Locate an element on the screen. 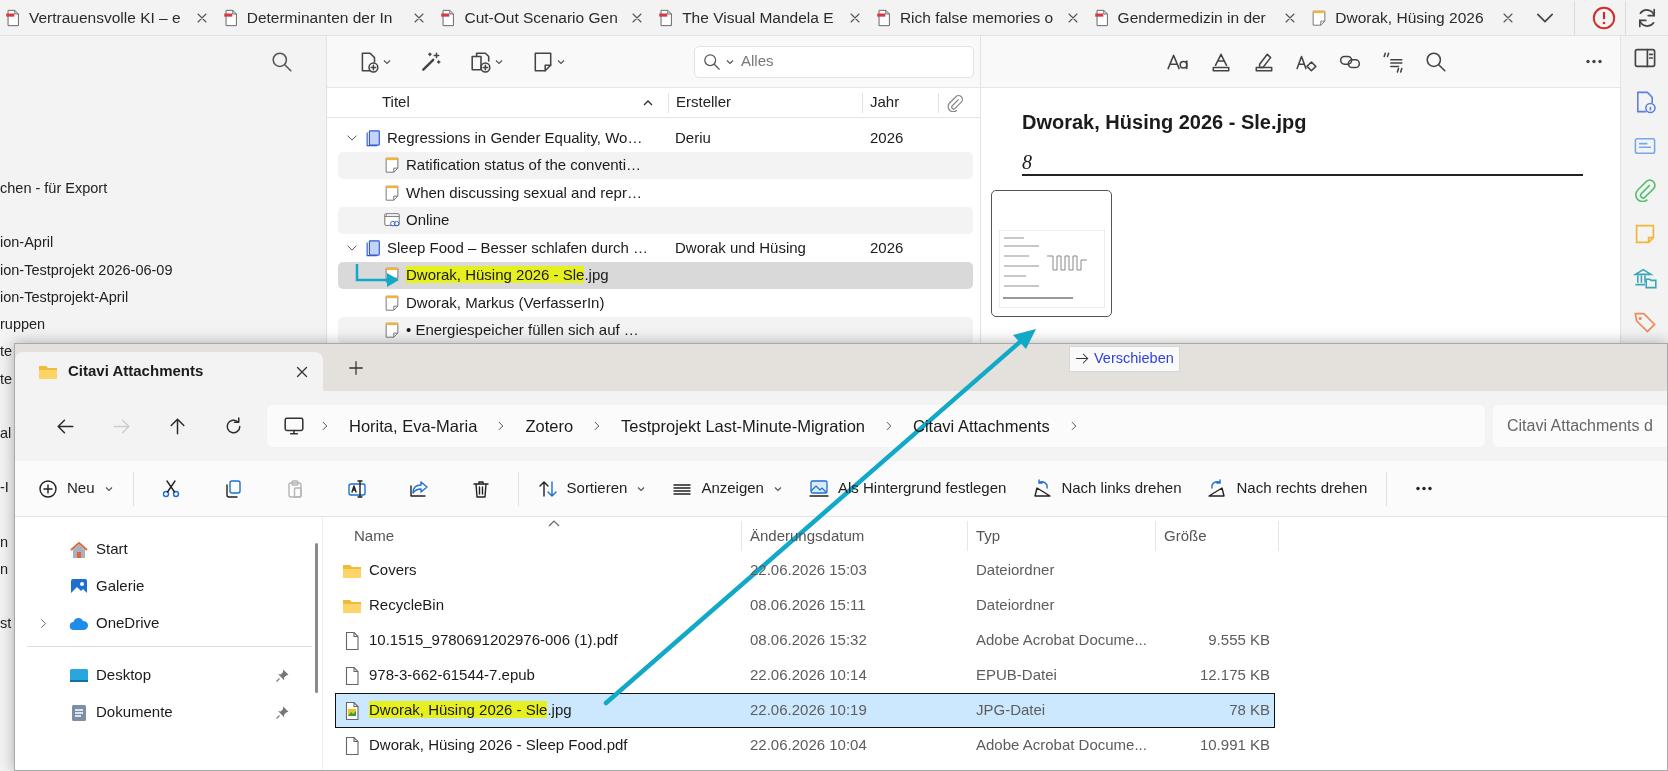 The height and width of the screenshot is (771, 1668). more-button is located at coordinates (1594, 61).